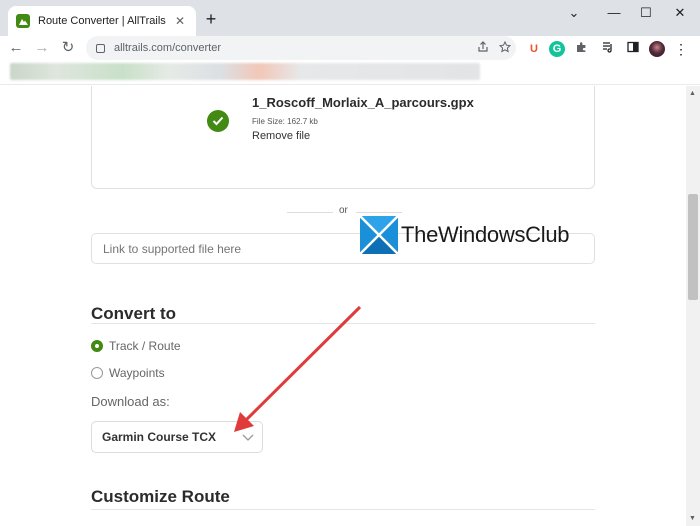  Describe the element at coordinates (137, 373) in the screenshot. I see `radio-waypoints-label: Waypoints` at that location.